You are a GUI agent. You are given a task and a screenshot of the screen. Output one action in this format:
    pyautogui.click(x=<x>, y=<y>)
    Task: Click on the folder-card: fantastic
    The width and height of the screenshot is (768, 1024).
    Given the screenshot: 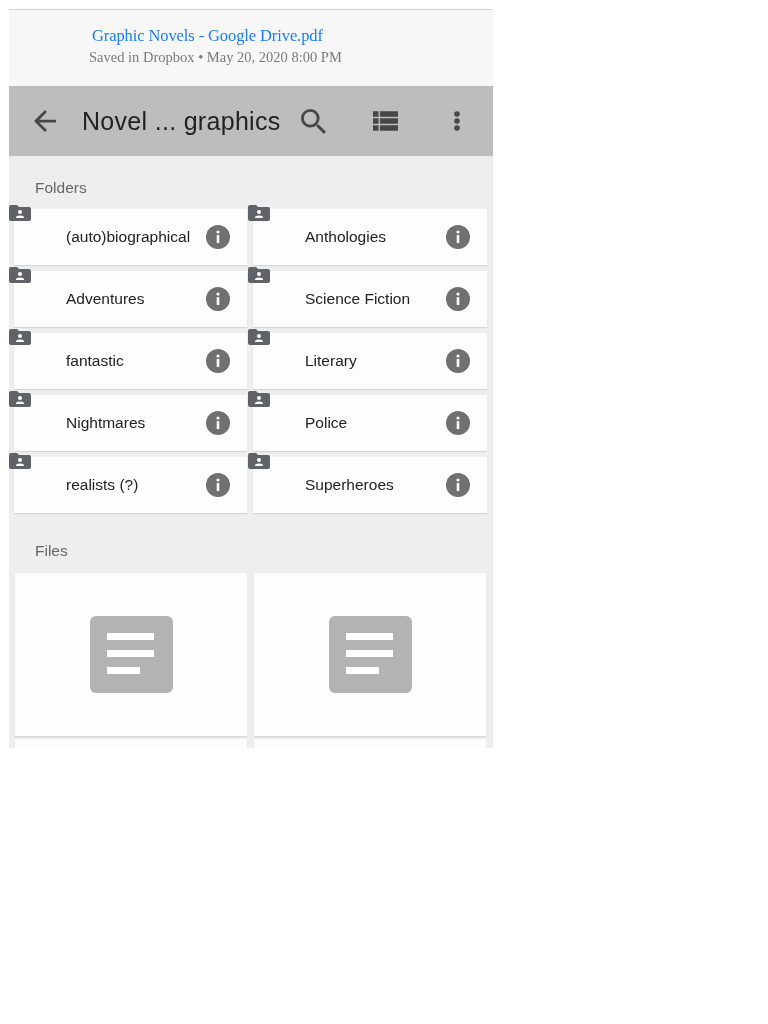 What is the action you would take?
    pyautogui.click(x=130, y=361)
    